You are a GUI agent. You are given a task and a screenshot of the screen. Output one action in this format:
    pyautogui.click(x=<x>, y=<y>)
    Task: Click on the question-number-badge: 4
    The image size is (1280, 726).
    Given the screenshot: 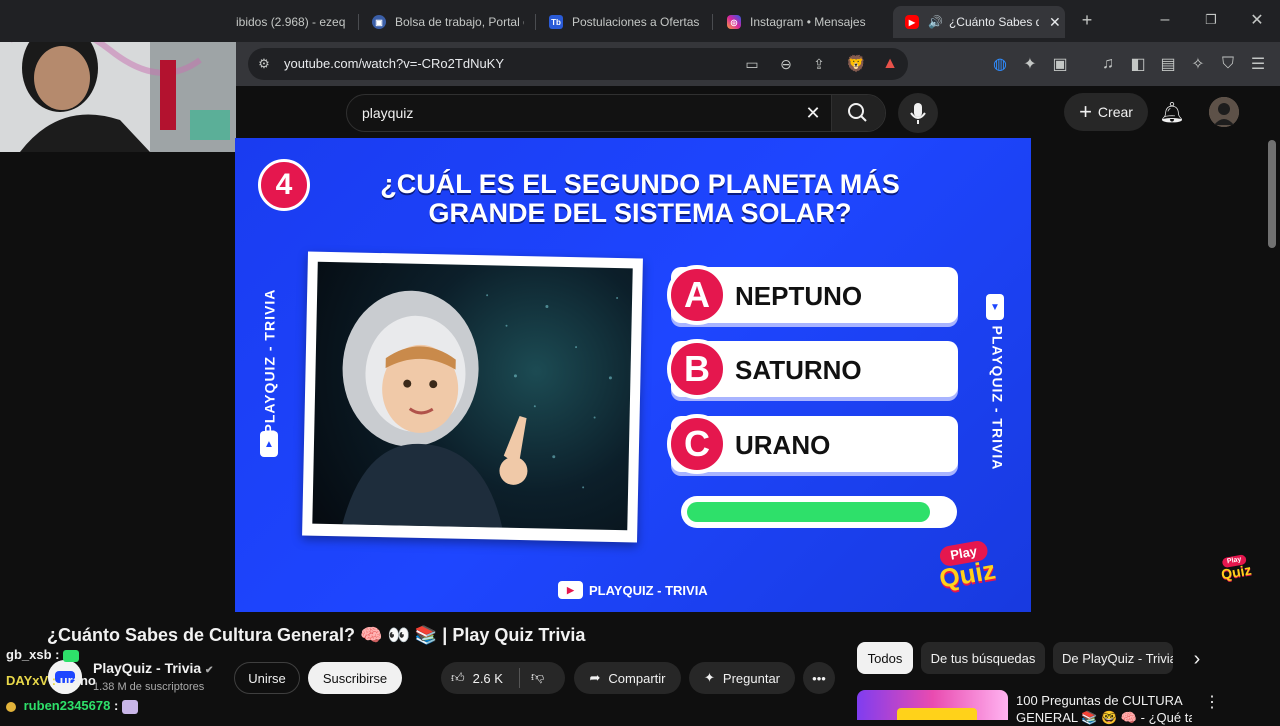 What is the action you would take?
    pyautogui.click(x=284, y=185)
    